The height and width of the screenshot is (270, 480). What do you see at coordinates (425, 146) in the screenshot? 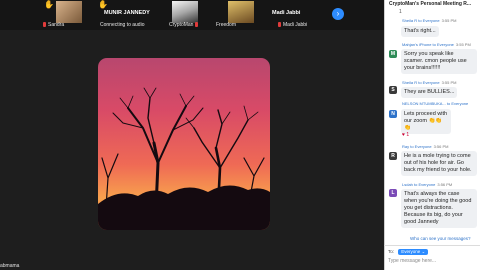
I see `message-meta: Ray to Everyone 3:56 PM` at bounding box center [425, 146].